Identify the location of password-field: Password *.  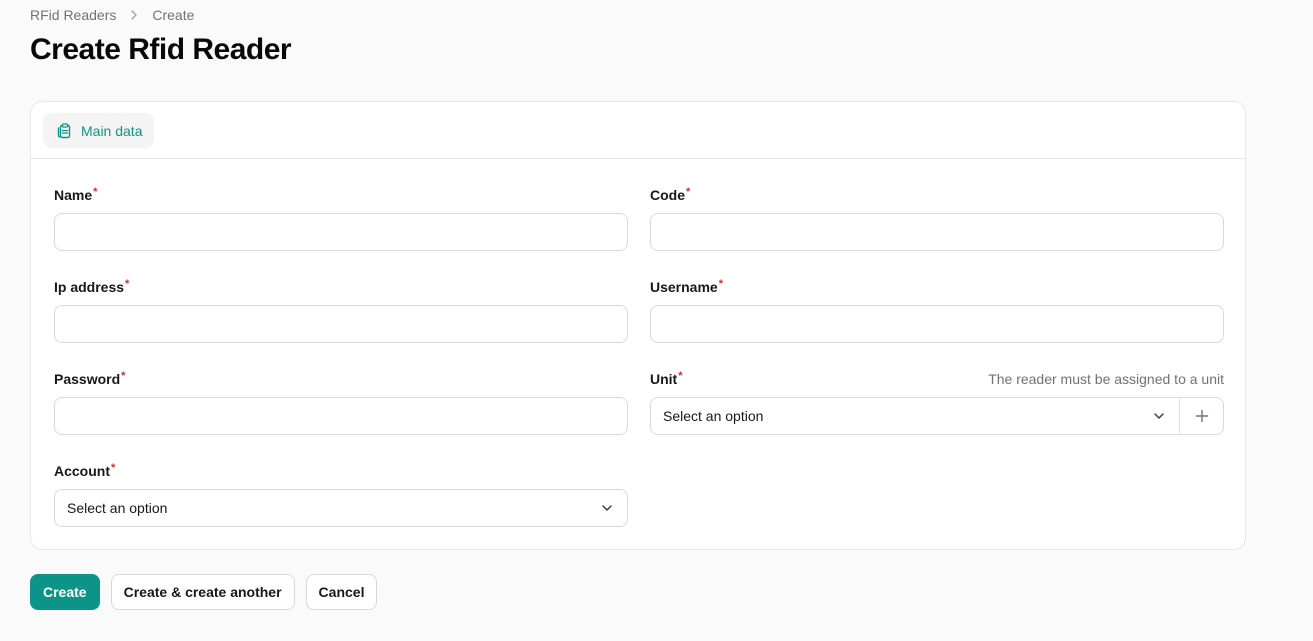
(341, 403).